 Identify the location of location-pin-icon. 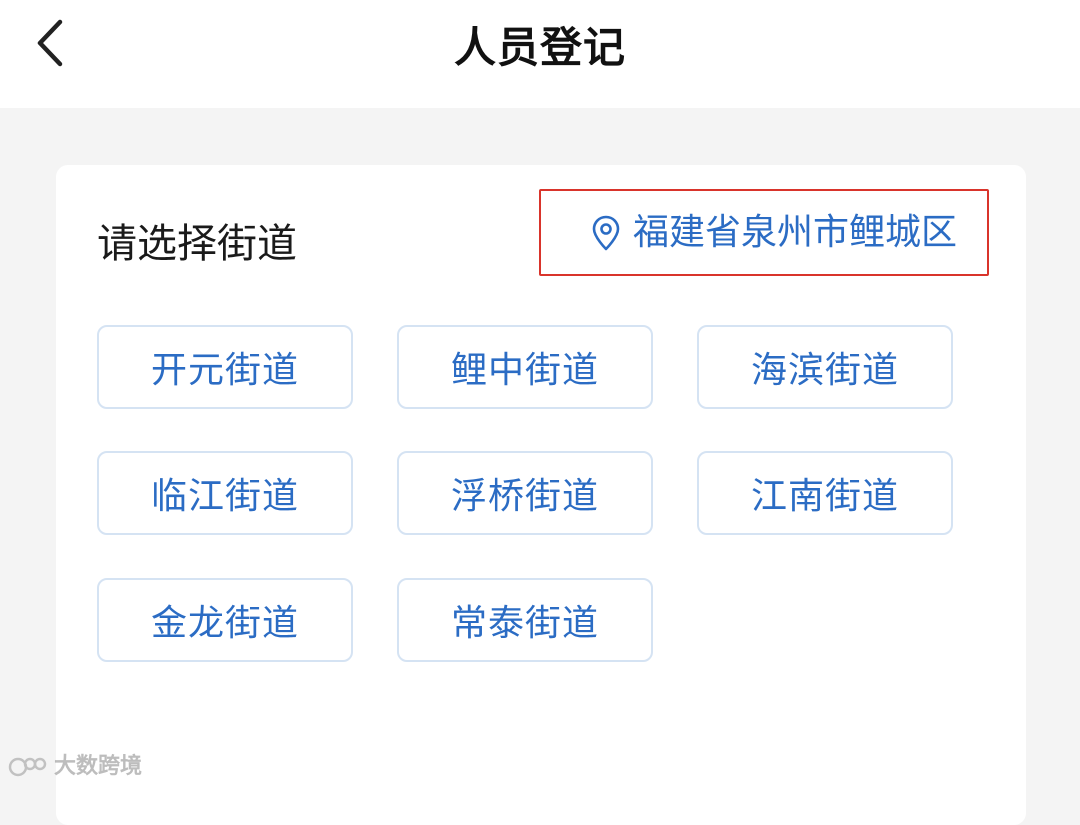
(606, 233).